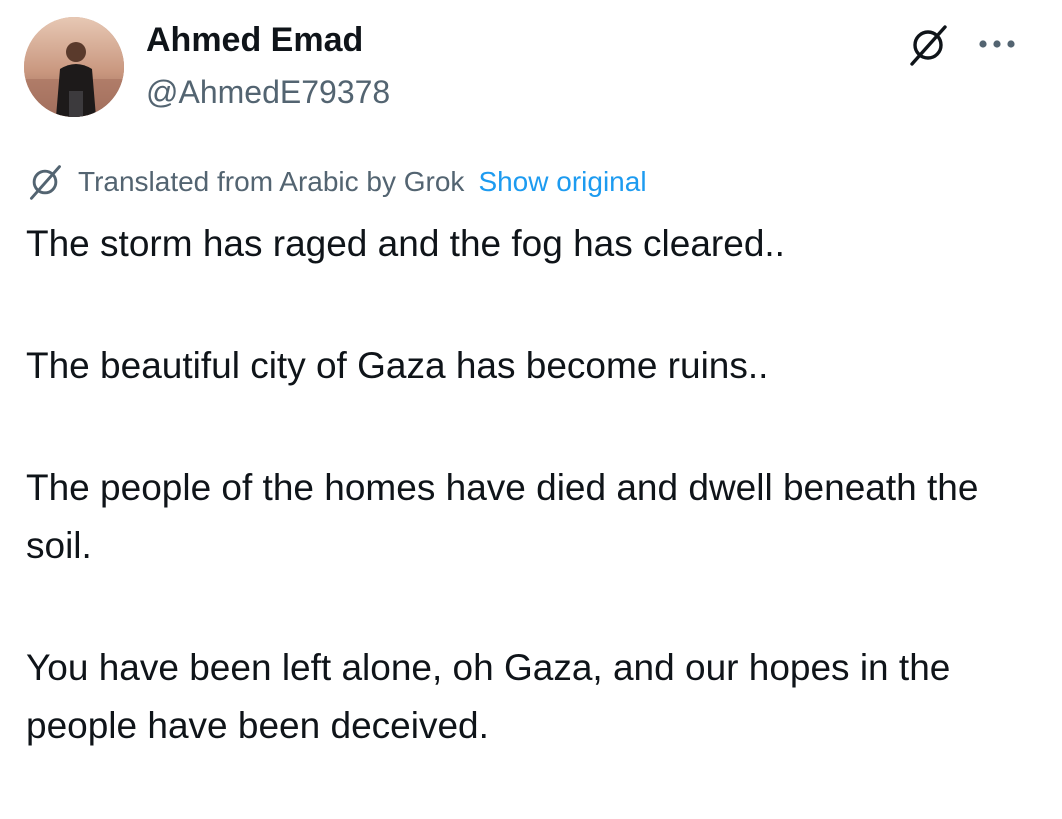 This screenshot has height=819, width=1062. I want to click on avatar, so click(74, 67).